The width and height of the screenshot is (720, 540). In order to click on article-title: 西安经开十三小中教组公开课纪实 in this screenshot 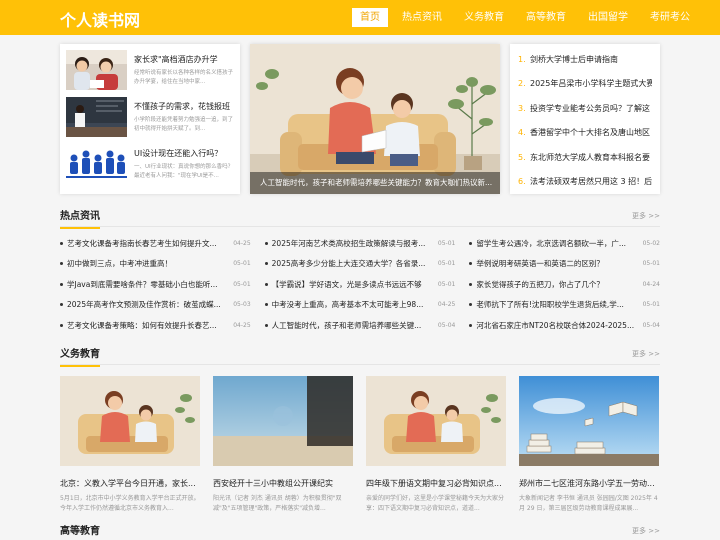, I will do `click(283, 483)`.